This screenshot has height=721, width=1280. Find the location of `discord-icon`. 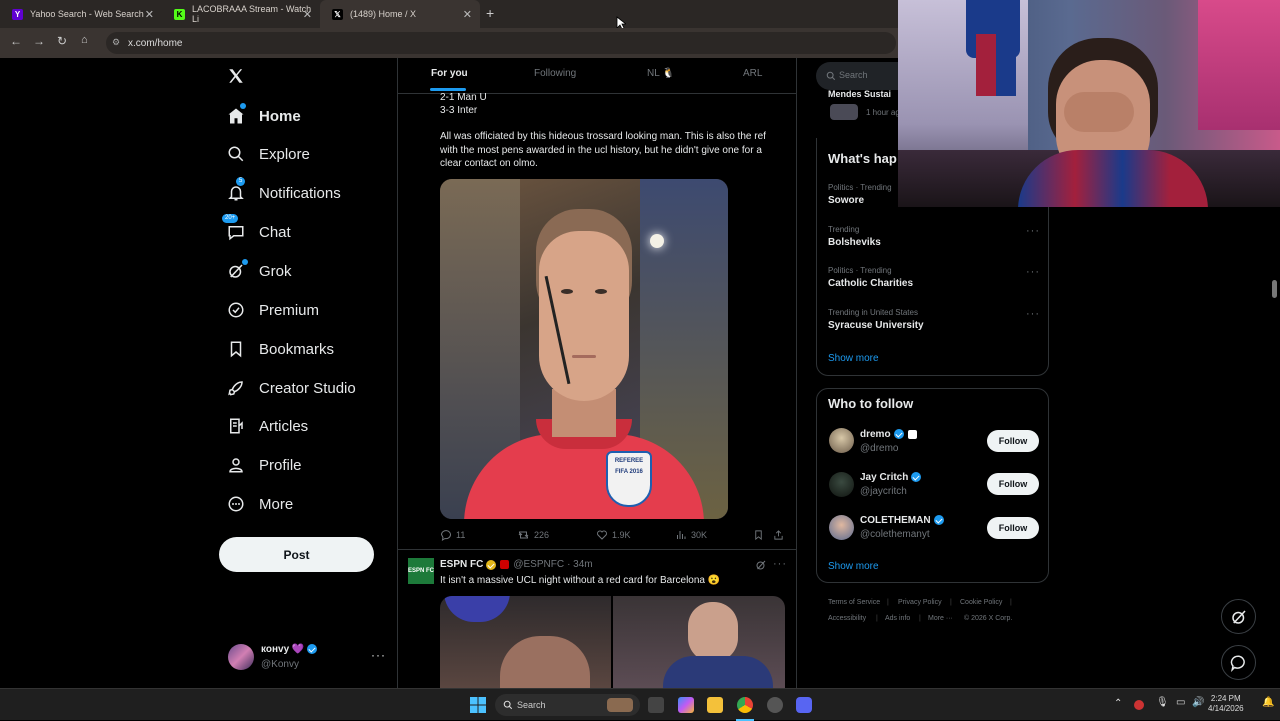

discord-icon is located at coordinates (804, 705).